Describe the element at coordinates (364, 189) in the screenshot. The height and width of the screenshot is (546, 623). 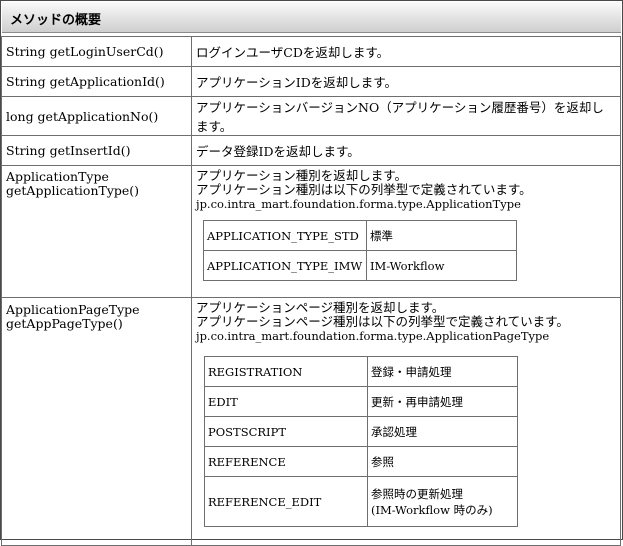
I see `description-line: アプリケーション種別は以下の列挙型で定義されています。` at that location.